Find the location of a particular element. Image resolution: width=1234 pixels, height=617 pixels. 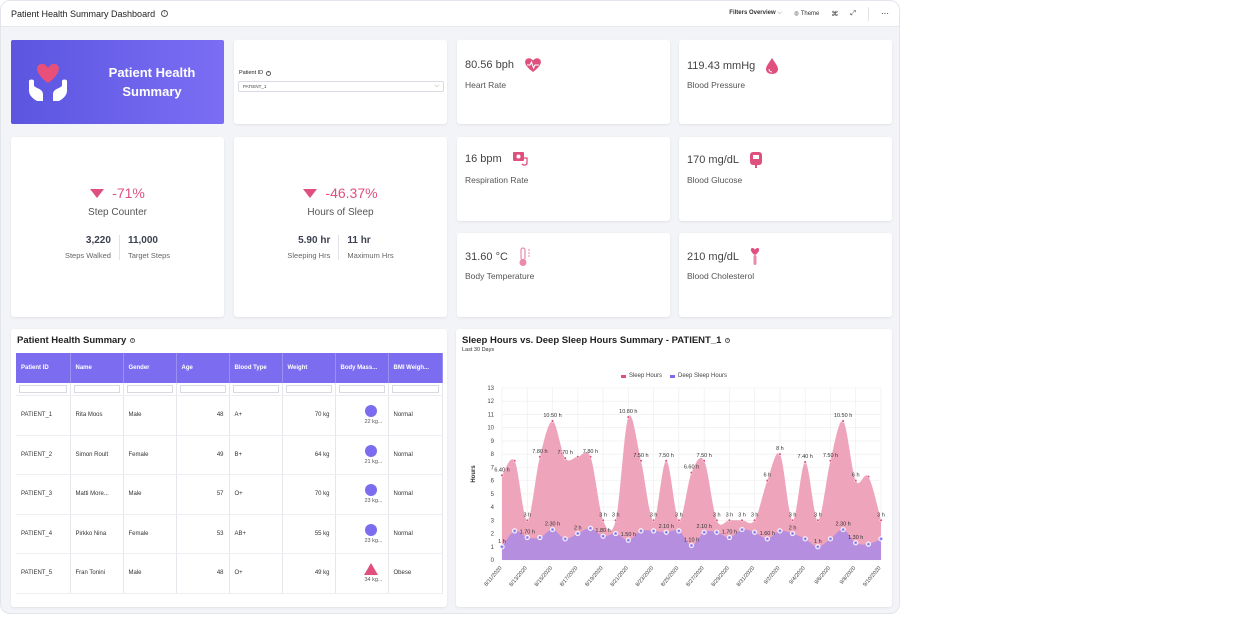

hero-title: Patient Health Summary is located at coordinates (152, 82).